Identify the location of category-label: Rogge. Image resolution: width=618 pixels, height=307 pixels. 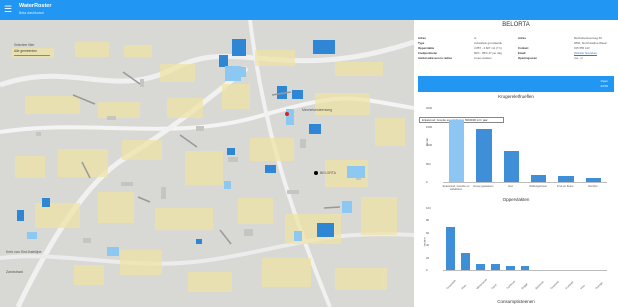
(524, 286).